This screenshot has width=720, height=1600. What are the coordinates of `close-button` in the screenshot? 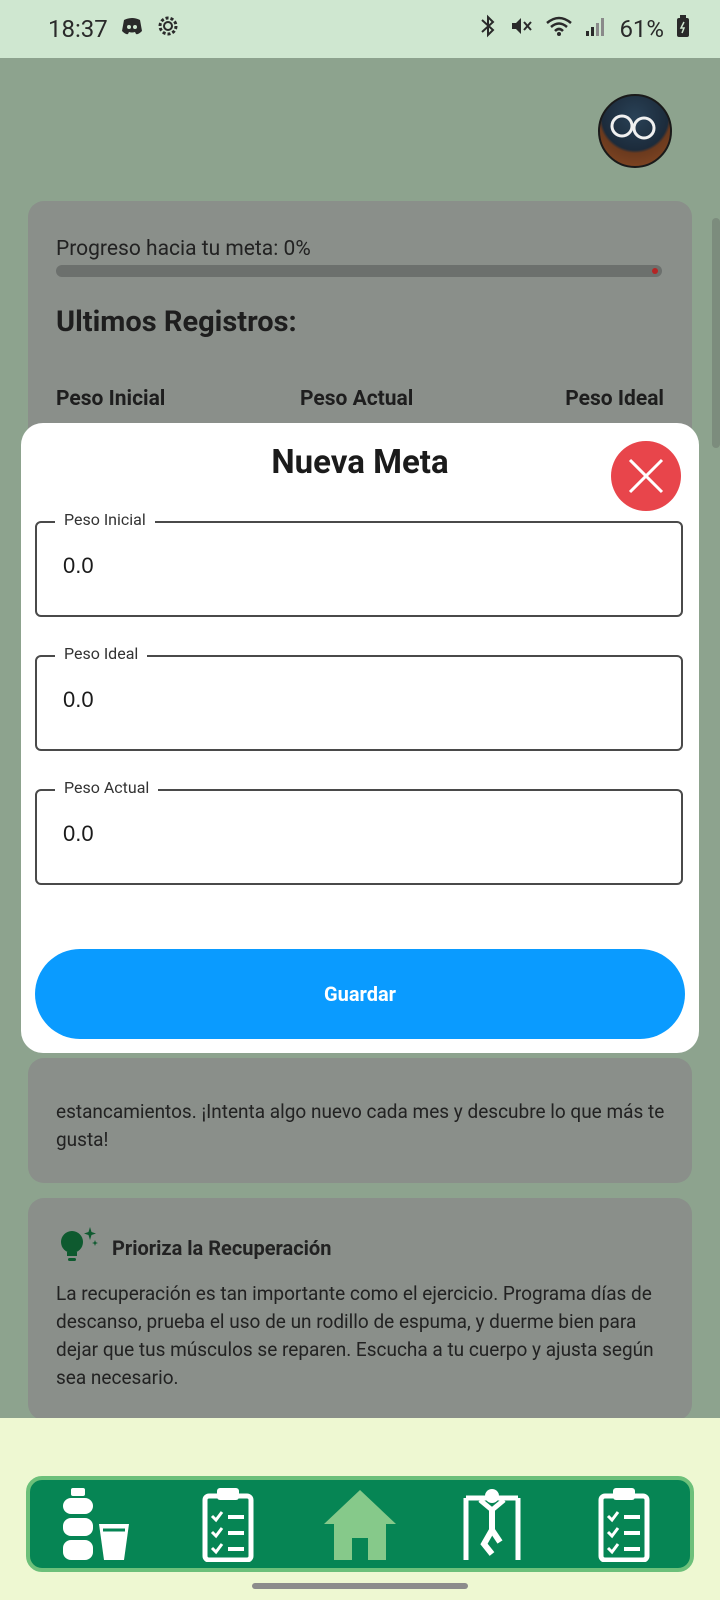 It's located at (646, 476).